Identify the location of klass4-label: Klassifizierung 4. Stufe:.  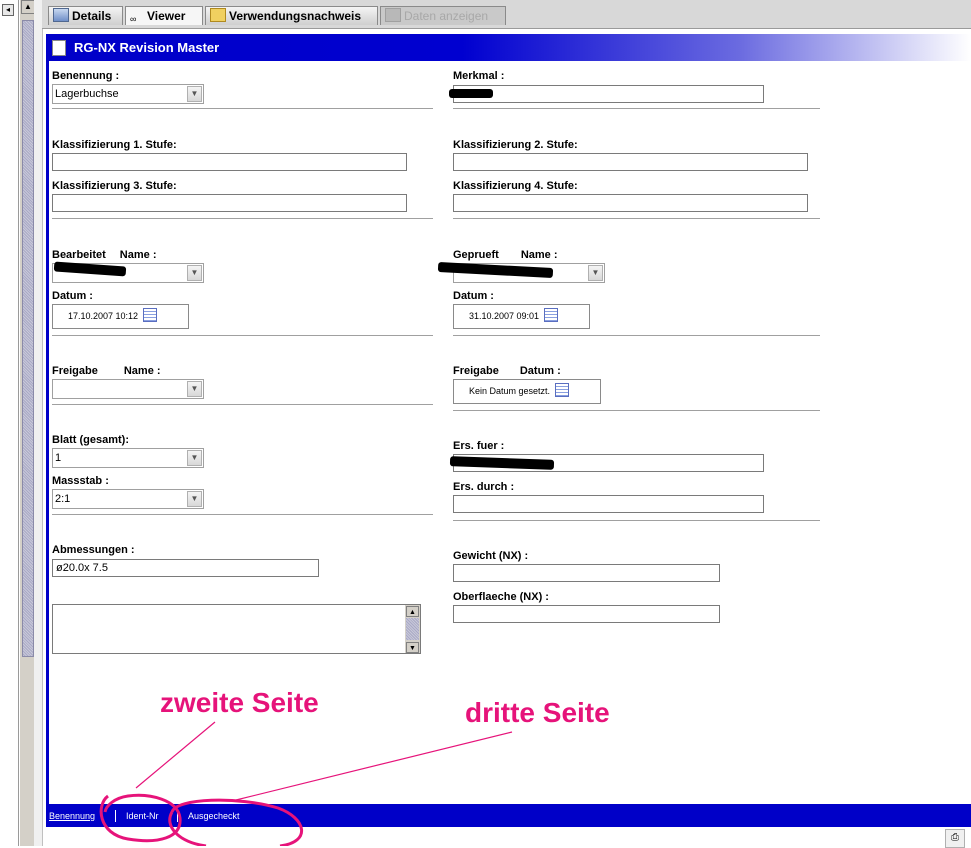
(515, 186).